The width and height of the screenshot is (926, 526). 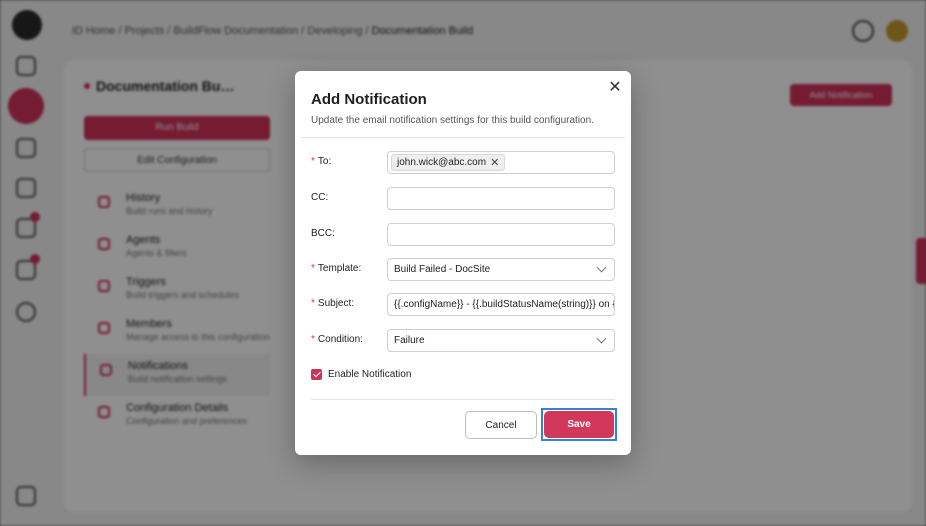 What do you see at coordinates (442, 269) in the screenshot?
I see `template-selected-value: Build Failed - DocSite` at bounding box center [442, 269].